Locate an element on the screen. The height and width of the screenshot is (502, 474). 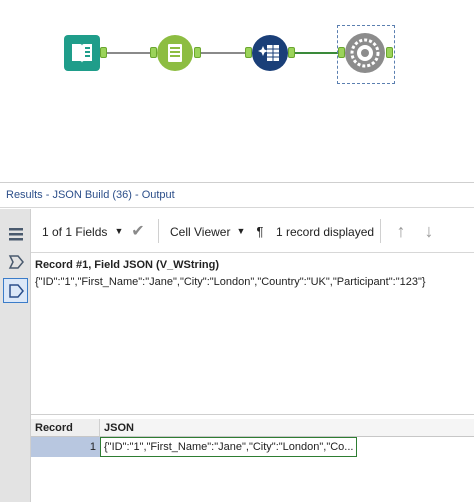
records-displayed: 1 record displayed is located at coordinates (325, 232).